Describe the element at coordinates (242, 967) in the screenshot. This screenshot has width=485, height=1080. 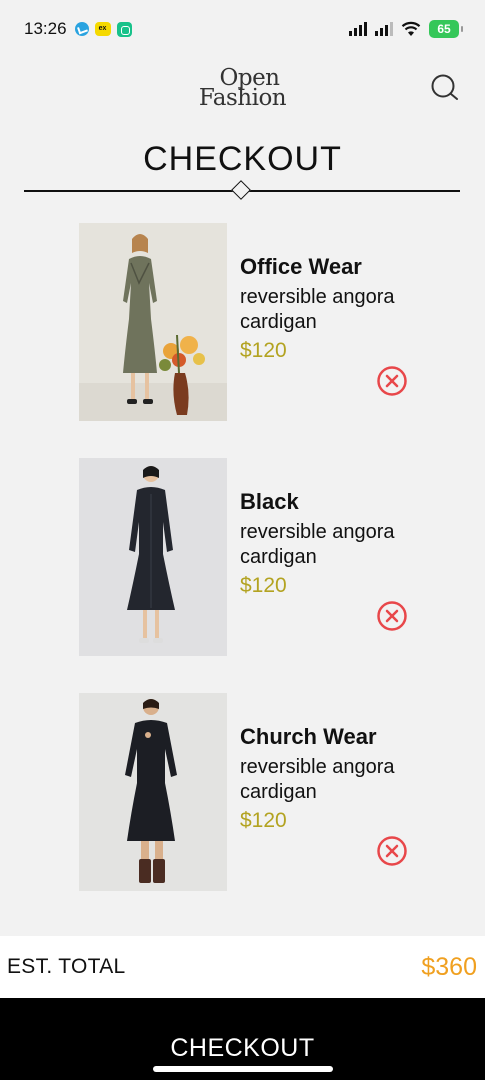
I see `estimated-total-bar: EST. TOTAL $360` at that location.